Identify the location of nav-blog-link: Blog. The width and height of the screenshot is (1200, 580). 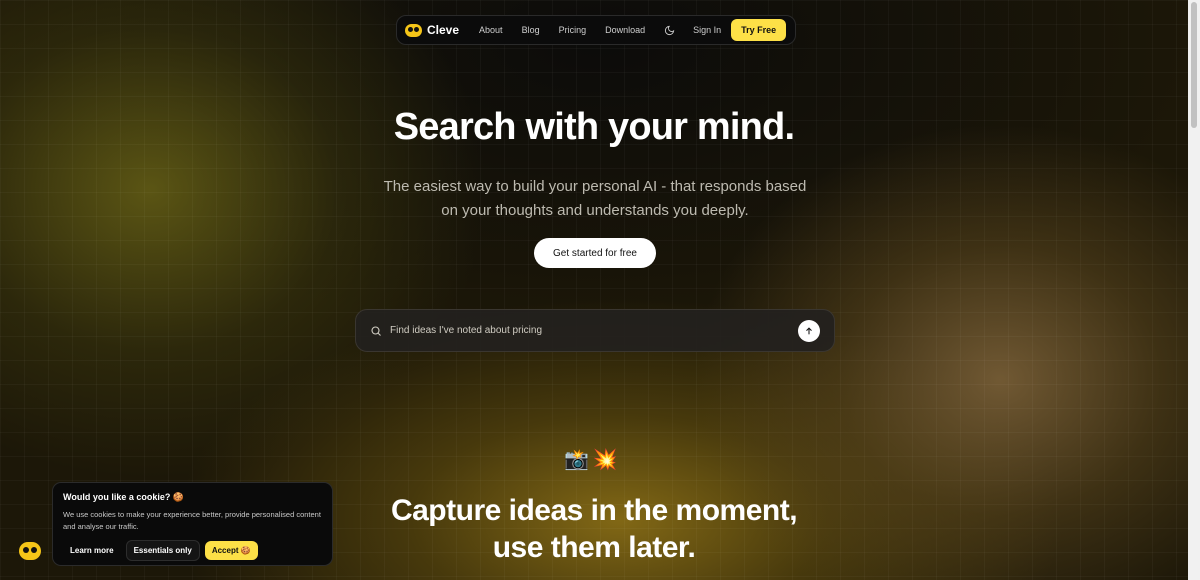
(531, 30).